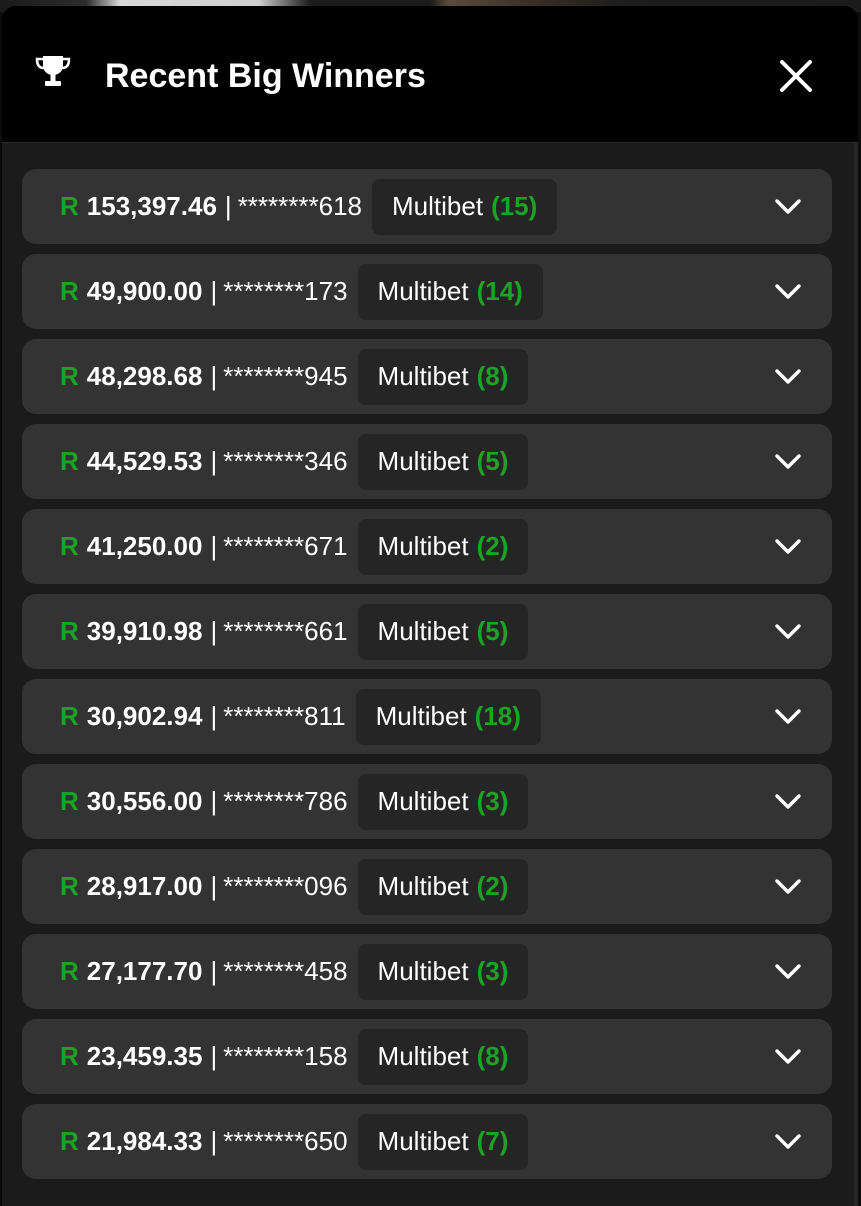  What do you see at coordinates (285, 376) in the screenshot?
I see `masked-user-id: ********945` at bounding box center [285, 376].